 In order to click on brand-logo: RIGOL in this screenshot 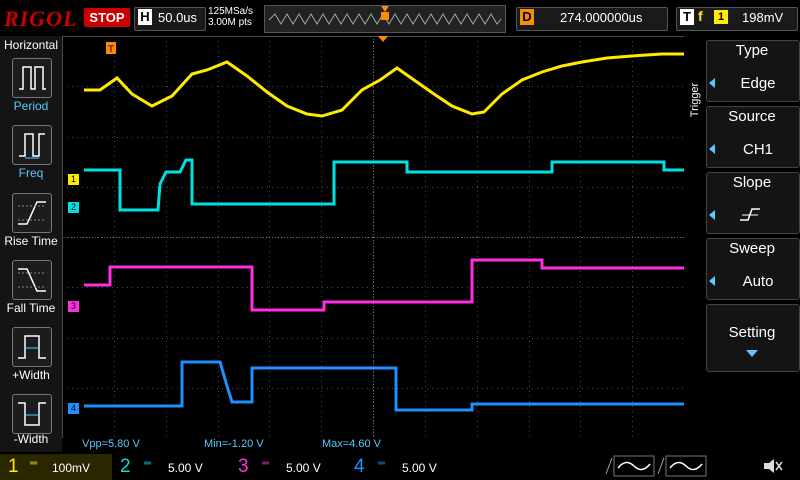, I will do `click(41, 18)`.